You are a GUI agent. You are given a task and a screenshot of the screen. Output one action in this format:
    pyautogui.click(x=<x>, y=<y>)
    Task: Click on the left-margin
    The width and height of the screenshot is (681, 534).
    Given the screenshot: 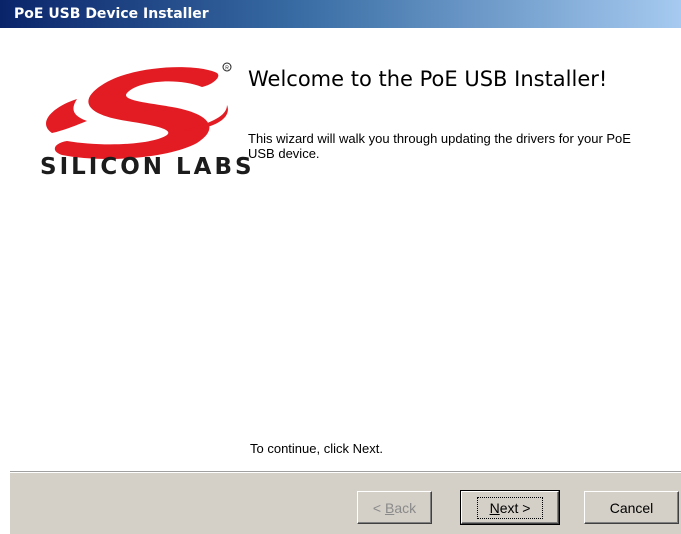 What is the action you would take?
    pyautogui.click(x=5, y=281)
    